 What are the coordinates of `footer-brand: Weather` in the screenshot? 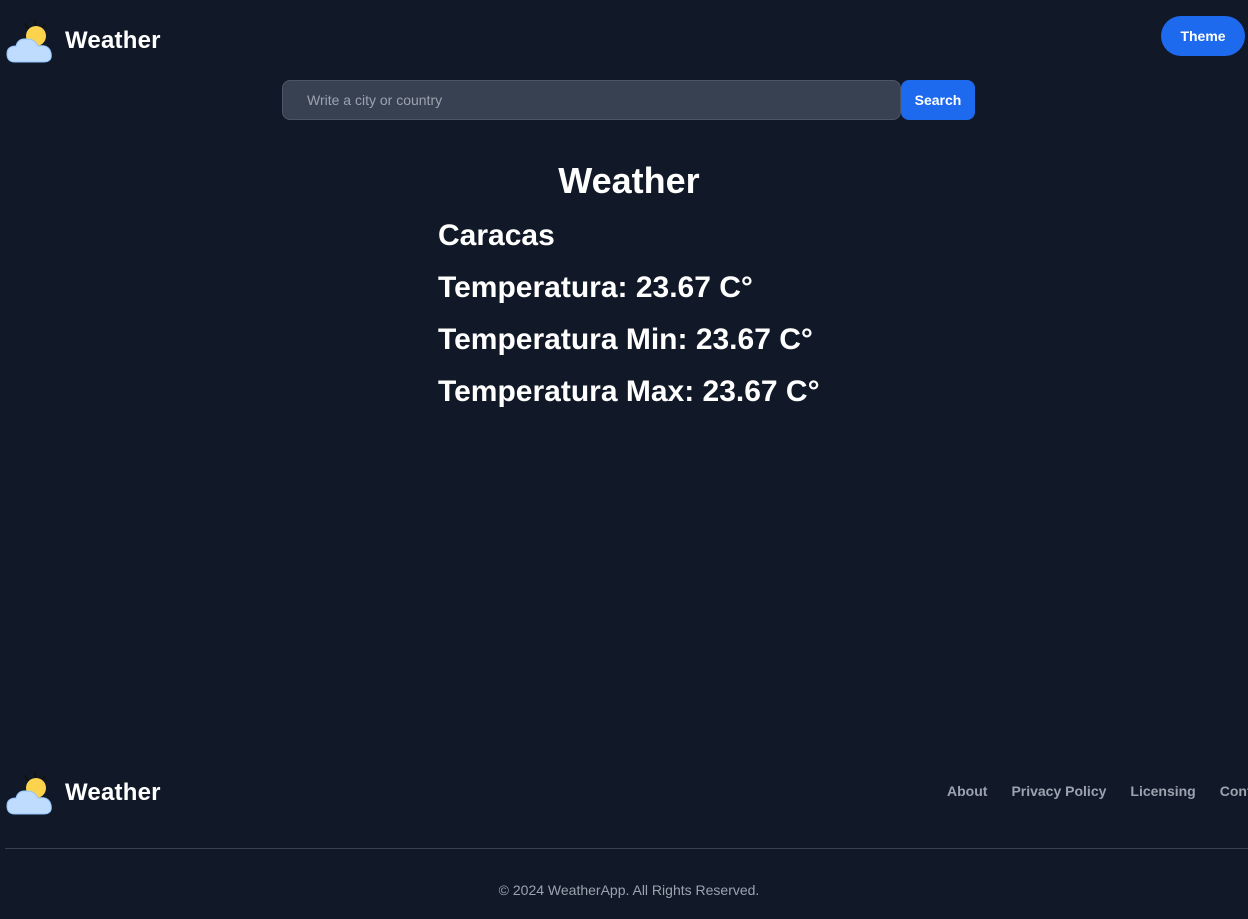 It's located at (83, 793).